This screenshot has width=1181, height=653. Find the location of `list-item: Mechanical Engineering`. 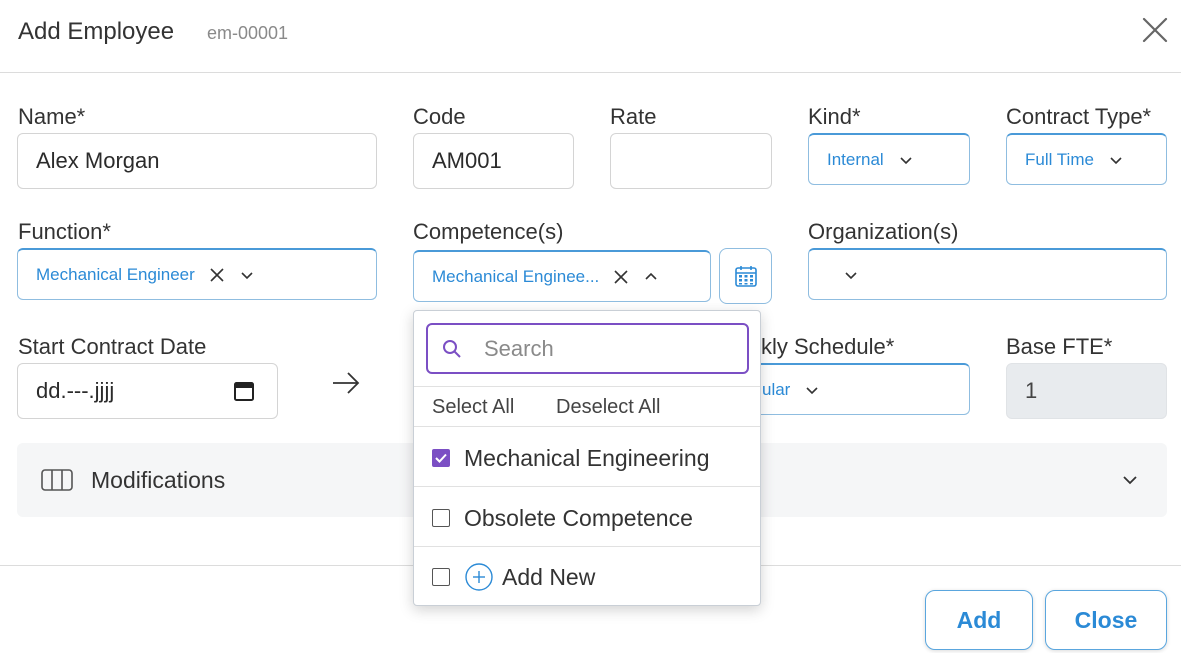

list-item: Mechanical Engineering is located at coordinates (571, 458).